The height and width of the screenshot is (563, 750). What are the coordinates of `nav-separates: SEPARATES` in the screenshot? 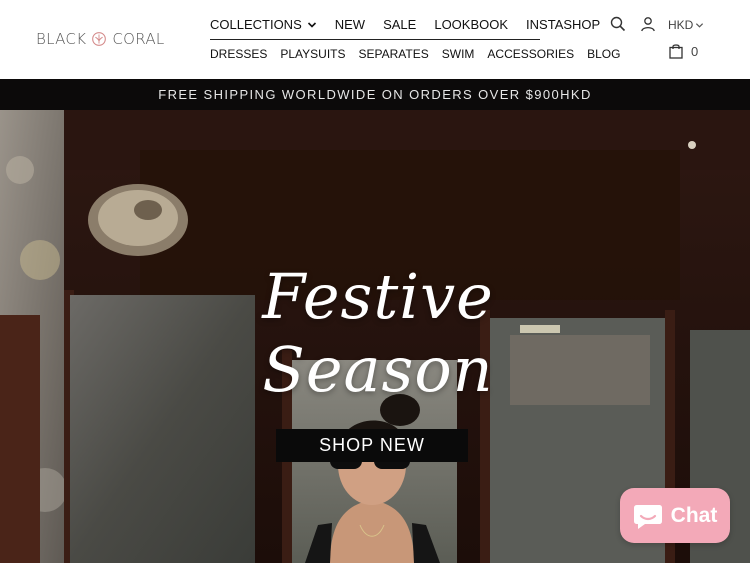 It's located at (394, 54).